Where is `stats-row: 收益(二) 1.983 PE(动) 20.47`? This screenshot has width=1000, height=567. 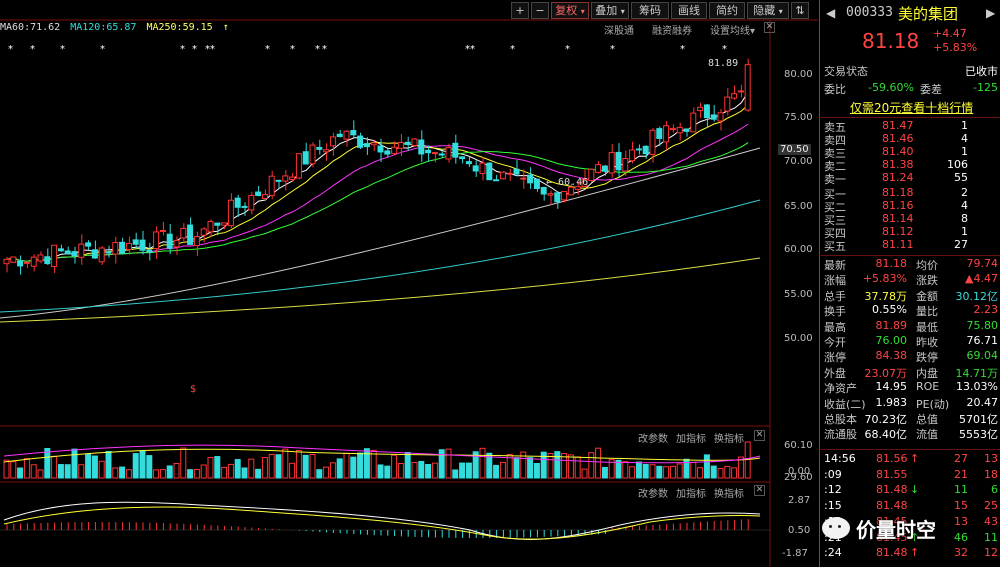 stats-row: 收益(二) 1.983 PE(动) 20.47 is located at coordinates (911, 403).